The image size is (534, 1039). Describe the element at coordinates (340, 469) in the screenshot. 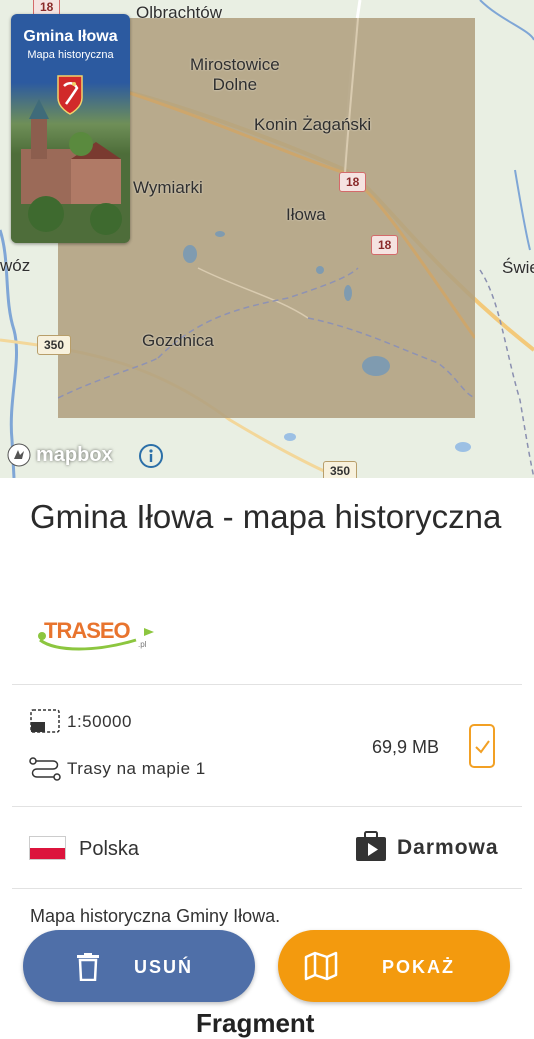

I see `road-badge-350-b: 350` at that location.